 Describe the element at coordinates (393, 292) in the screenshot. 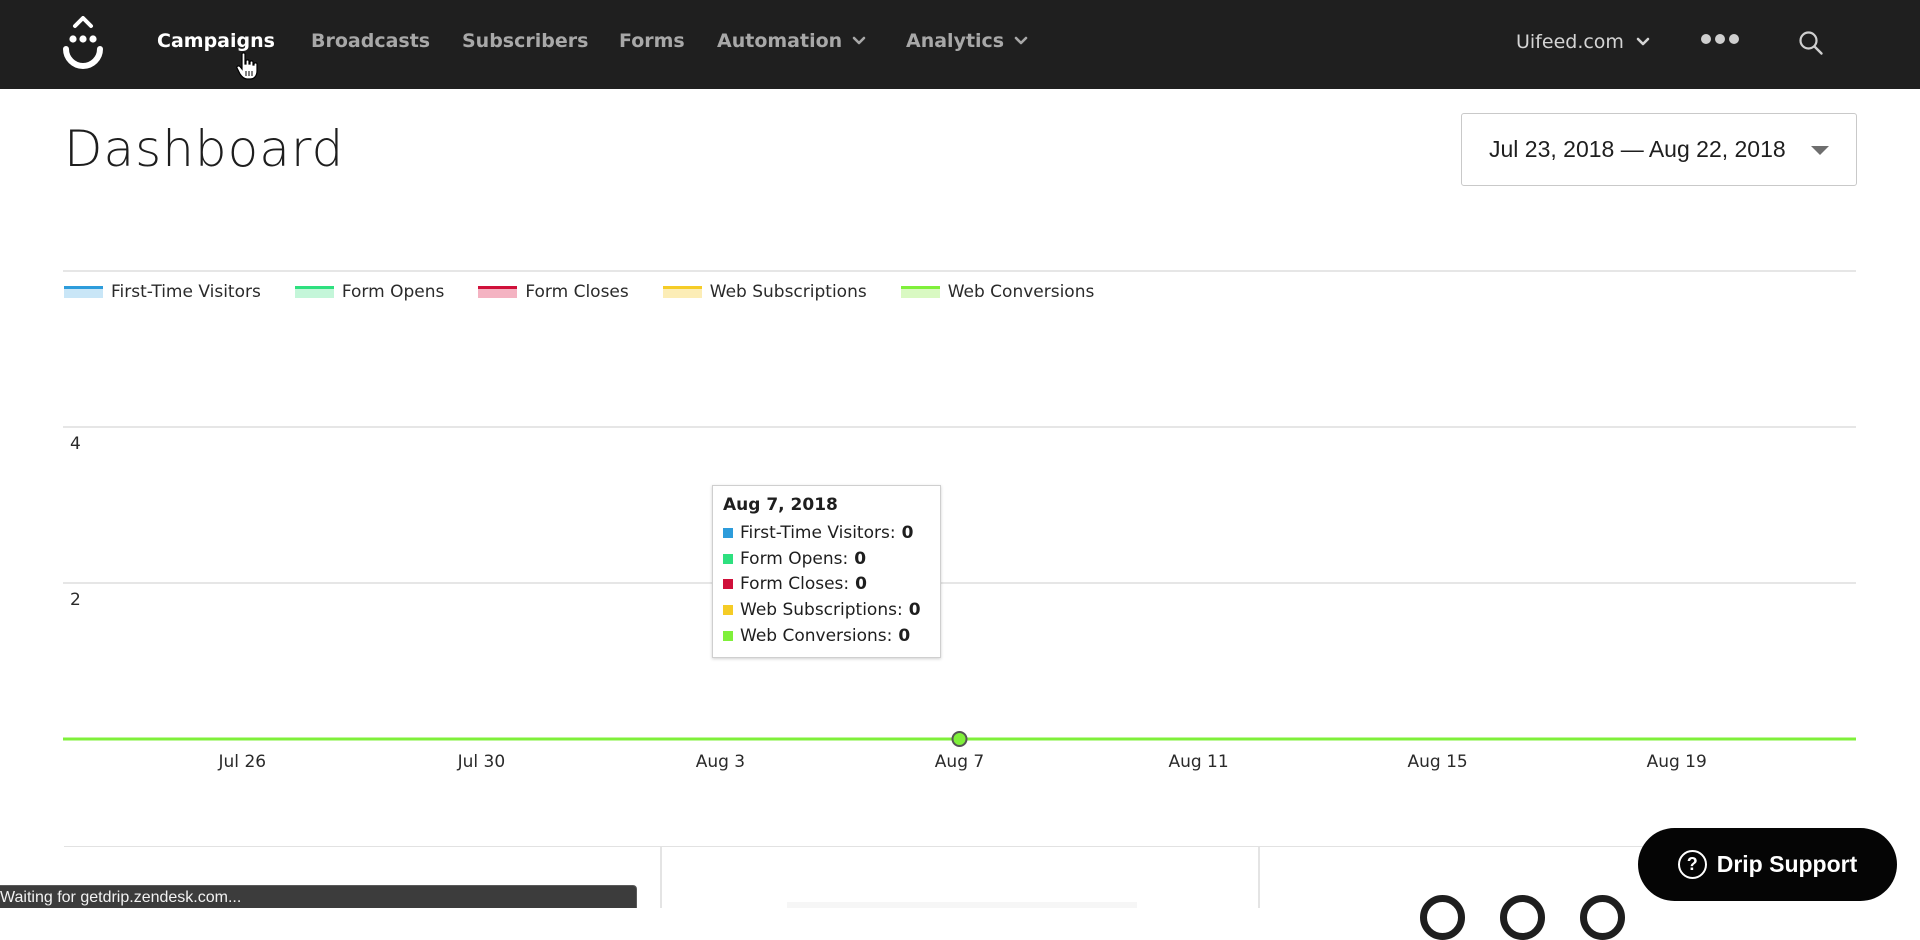

I see `legend-label: Form Opens` at that location.